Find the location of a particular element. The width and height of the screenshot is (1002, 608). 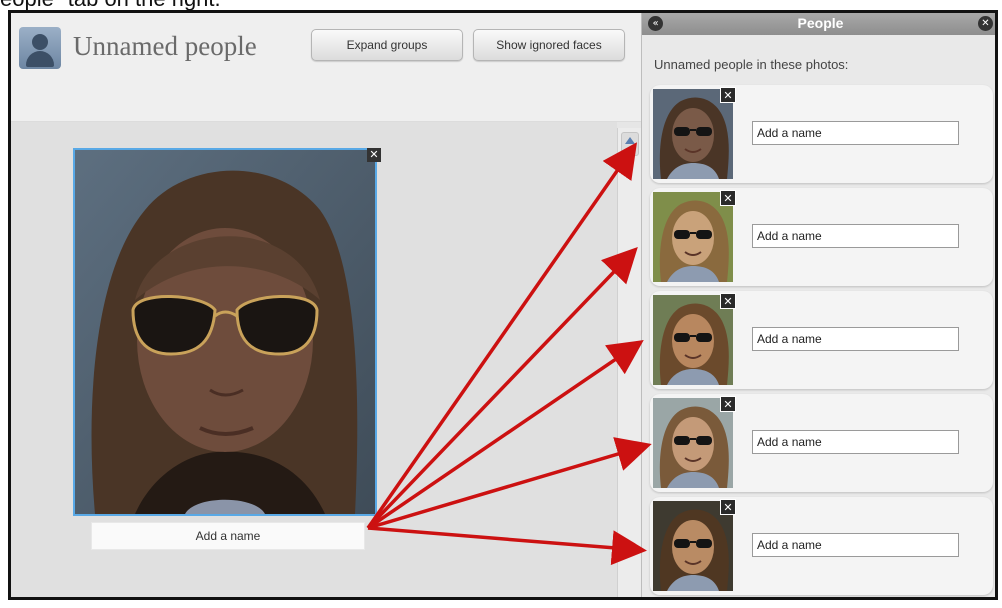

people-panel-title: People is located at coordinates (820, 23).